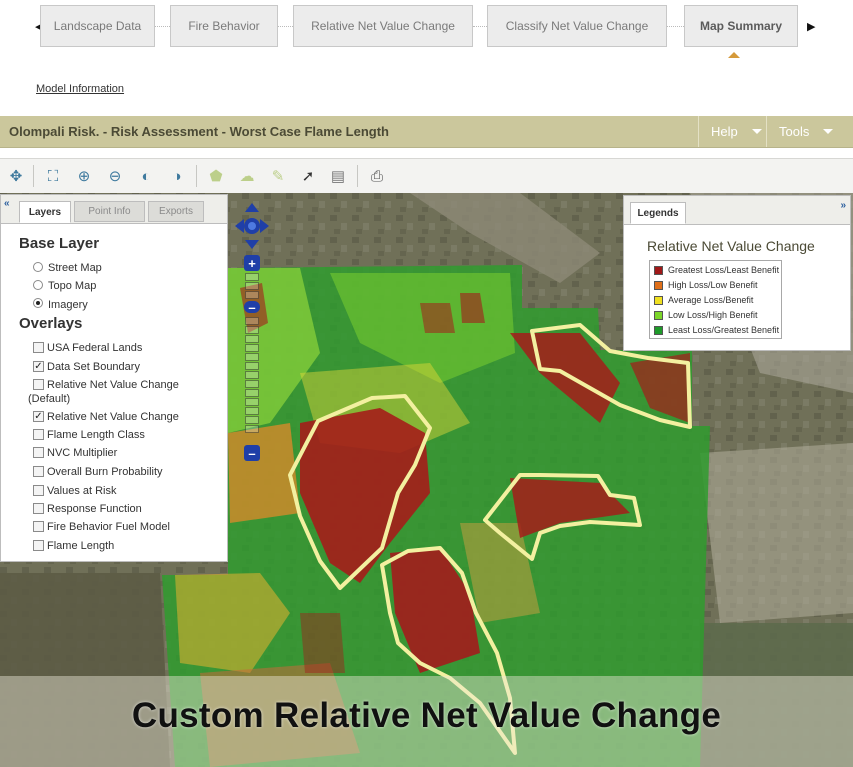 This screenshot has width=853, height=767. What do you see at coordinates (278, 176) in the screenshot?
I see `edit-polygon-icon: ✎` at bounding box center [278, 176].